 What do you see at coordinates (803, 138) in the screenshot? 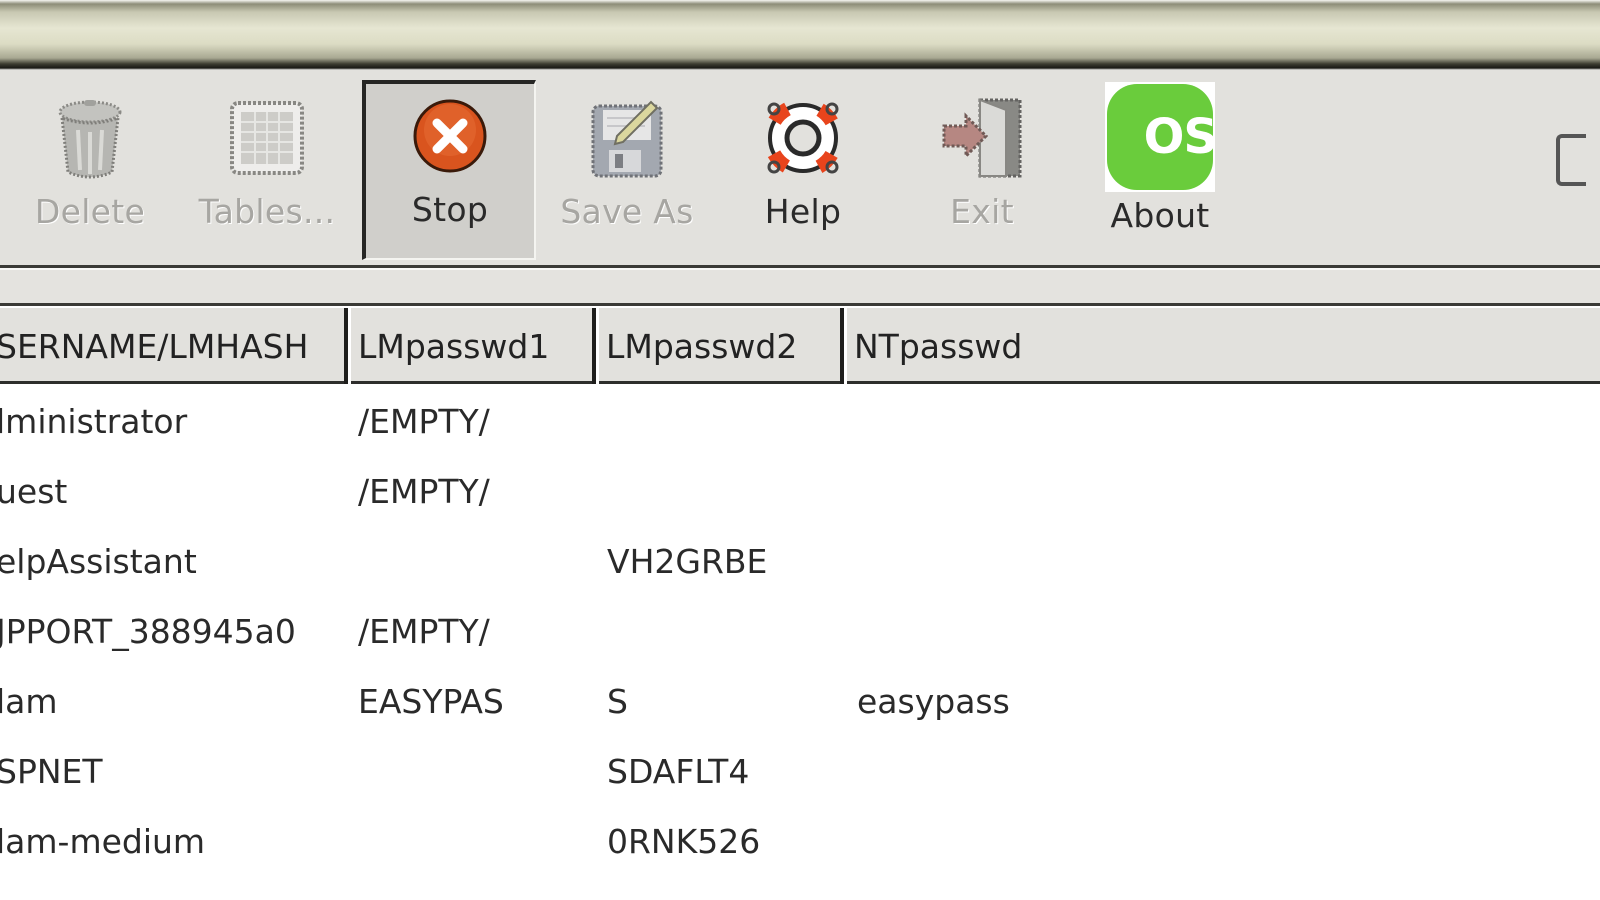
I see `lifebuoy-help-icon` at bounding box center [803, 138].